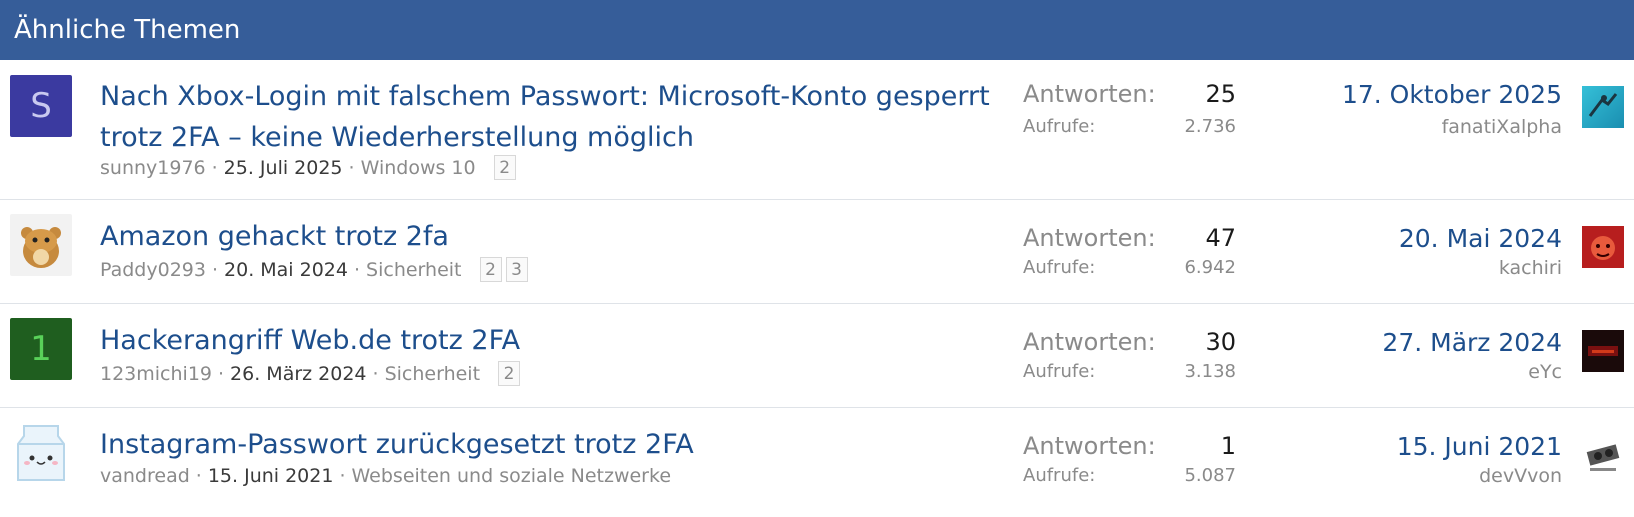 The image size is (1634, 517). I want to click on page-jump: 2 3, so click(503, 269).